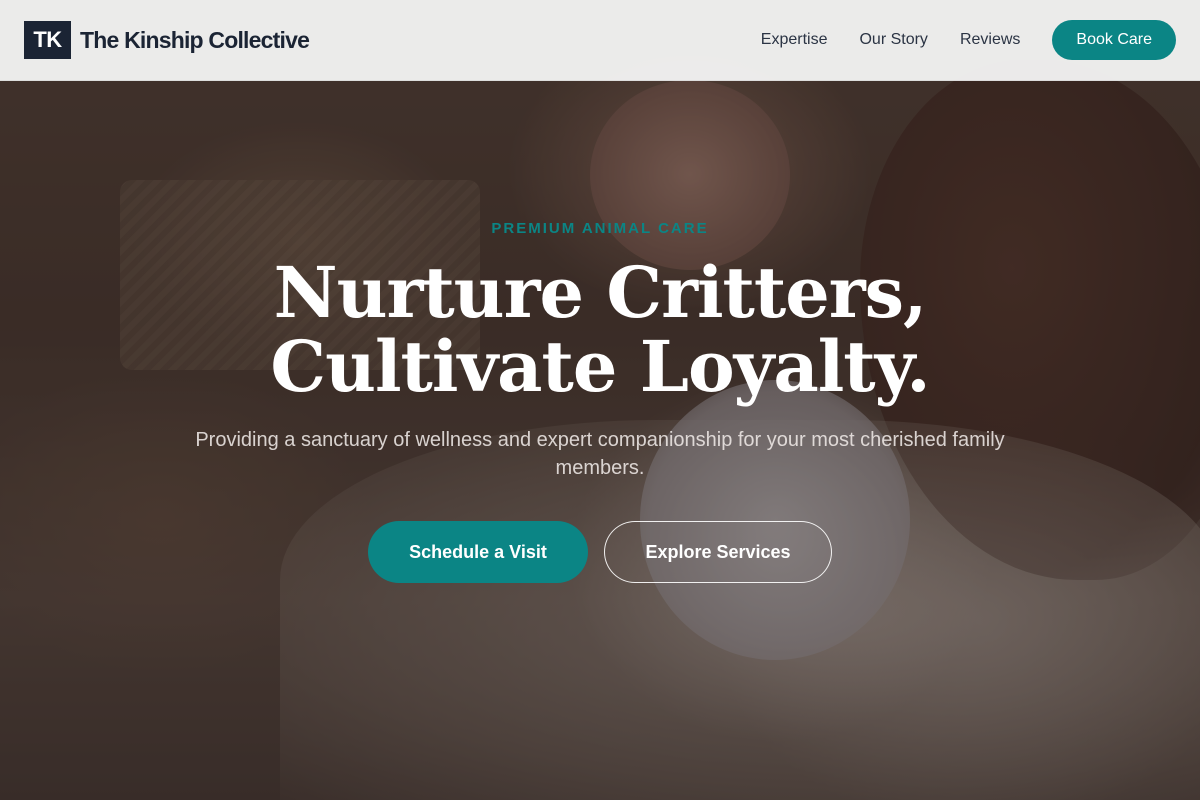  Describe the element at coordinates (794, 40) in the screenshot. I see `nav-link-expertise: Expertise` at that location.